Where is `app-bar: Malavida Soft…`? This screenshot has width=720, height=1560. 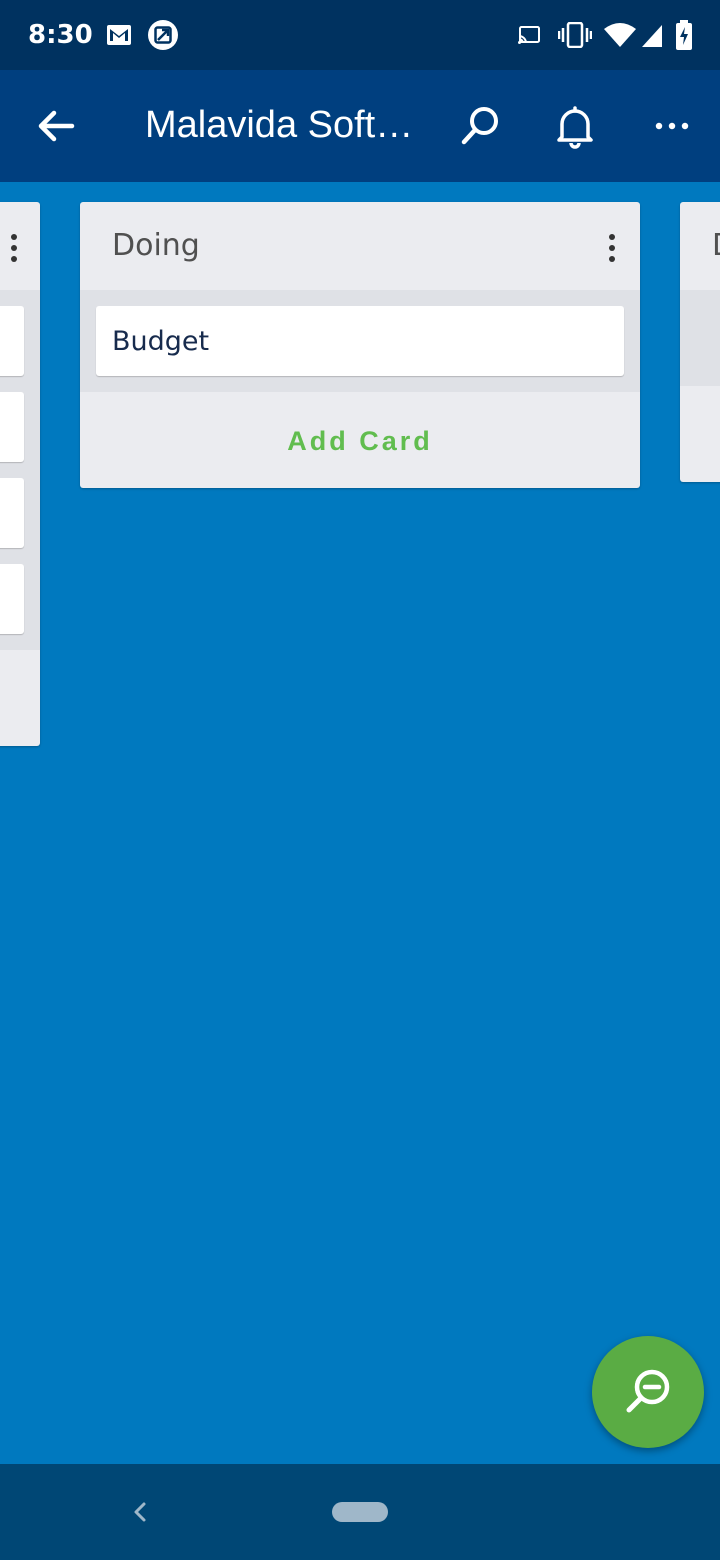 app-bar: Malavida Soft… is located at coordinates (360, 126).